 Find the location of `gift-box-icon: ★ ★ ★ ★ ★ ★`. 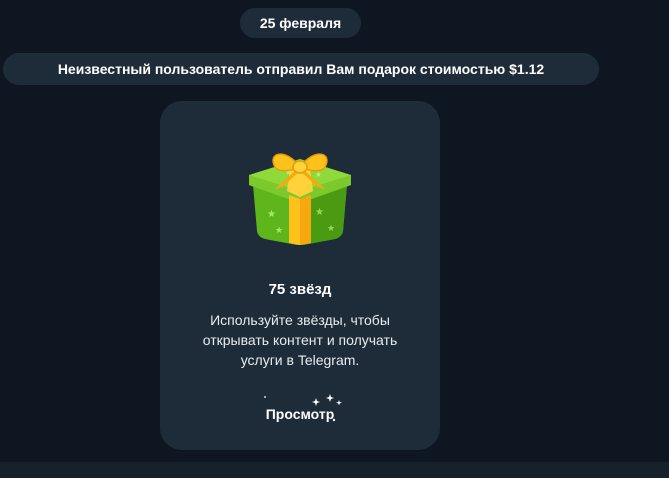

gift-box-icon: ★ ★ ★ ★ ★ ★ is located at coordinates (300, 199).